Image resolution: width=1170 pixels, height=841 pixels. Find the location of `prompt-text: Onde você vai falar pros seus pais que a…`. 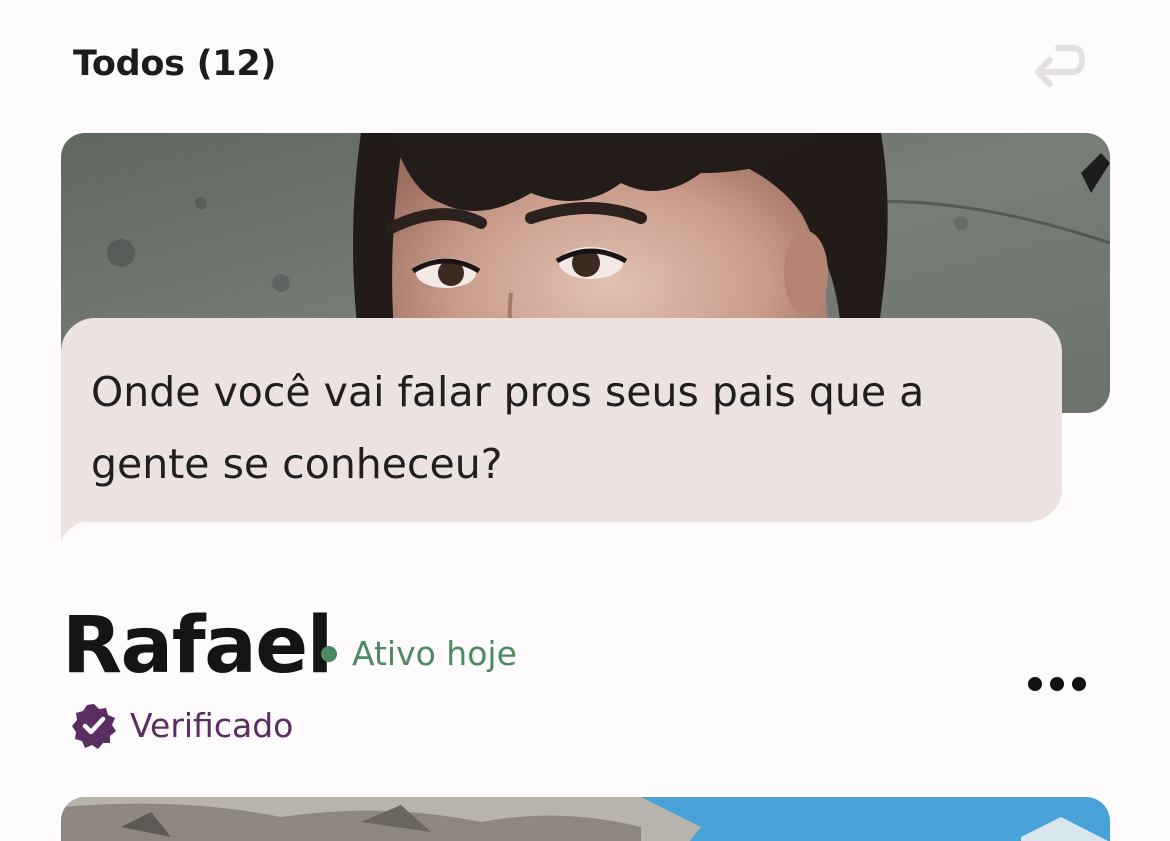

prompt-text: Onde você vai falar pros seus pais que a… is located at coordinates (508, 428).